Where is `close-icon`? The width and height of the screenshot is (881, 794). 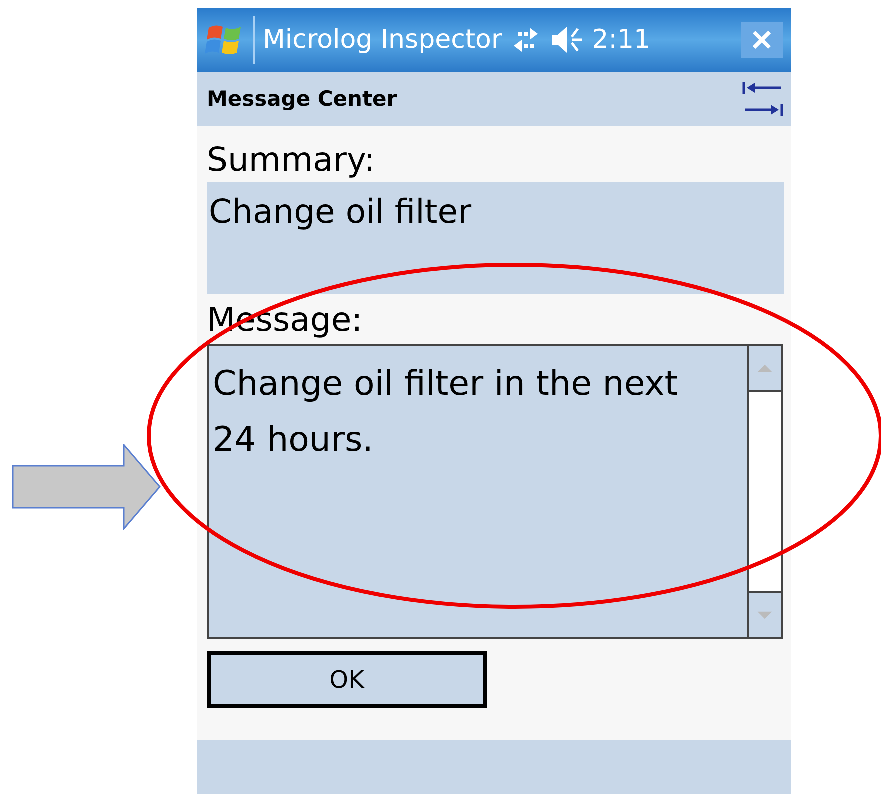
close-icon is located at coordinates (762, 40).